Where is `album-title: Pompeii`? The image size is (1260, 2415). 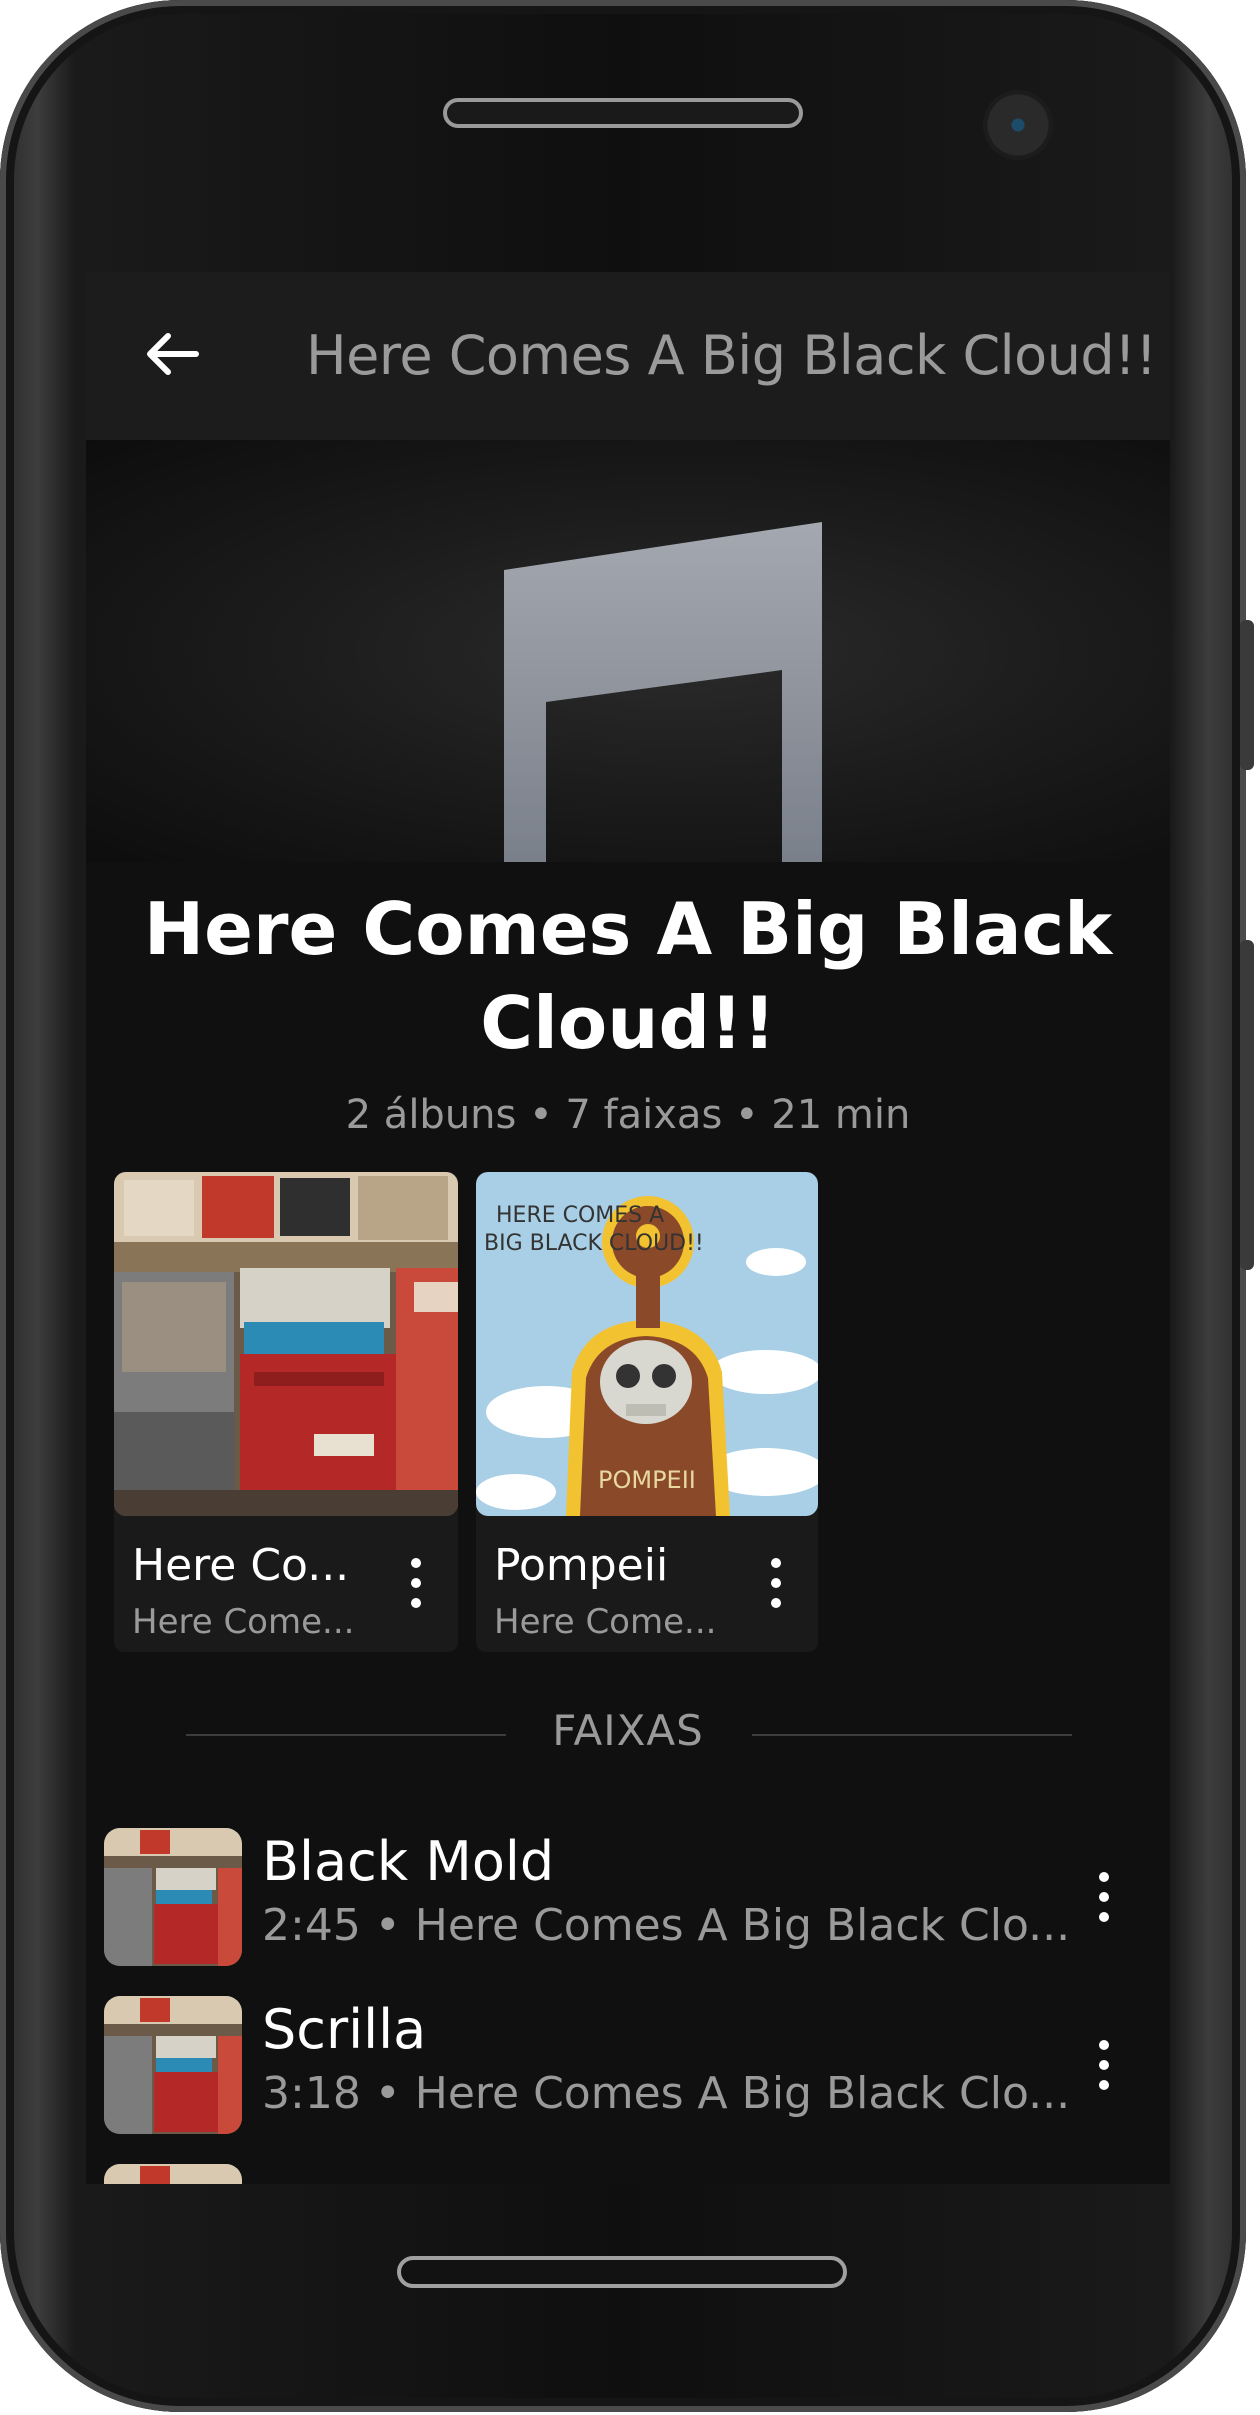 album-title: Pompeii is located at coordinates (581, 1565).